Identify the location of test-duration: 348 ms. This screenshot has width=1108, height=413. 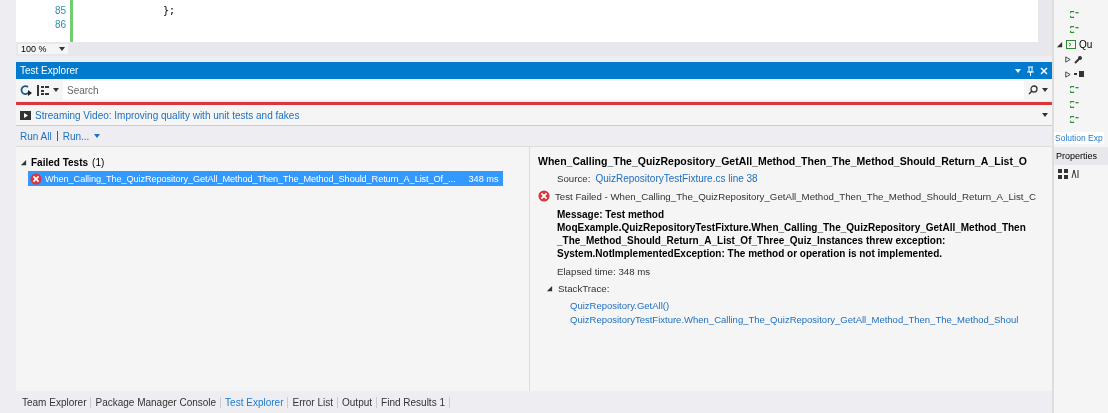
(483, 178).